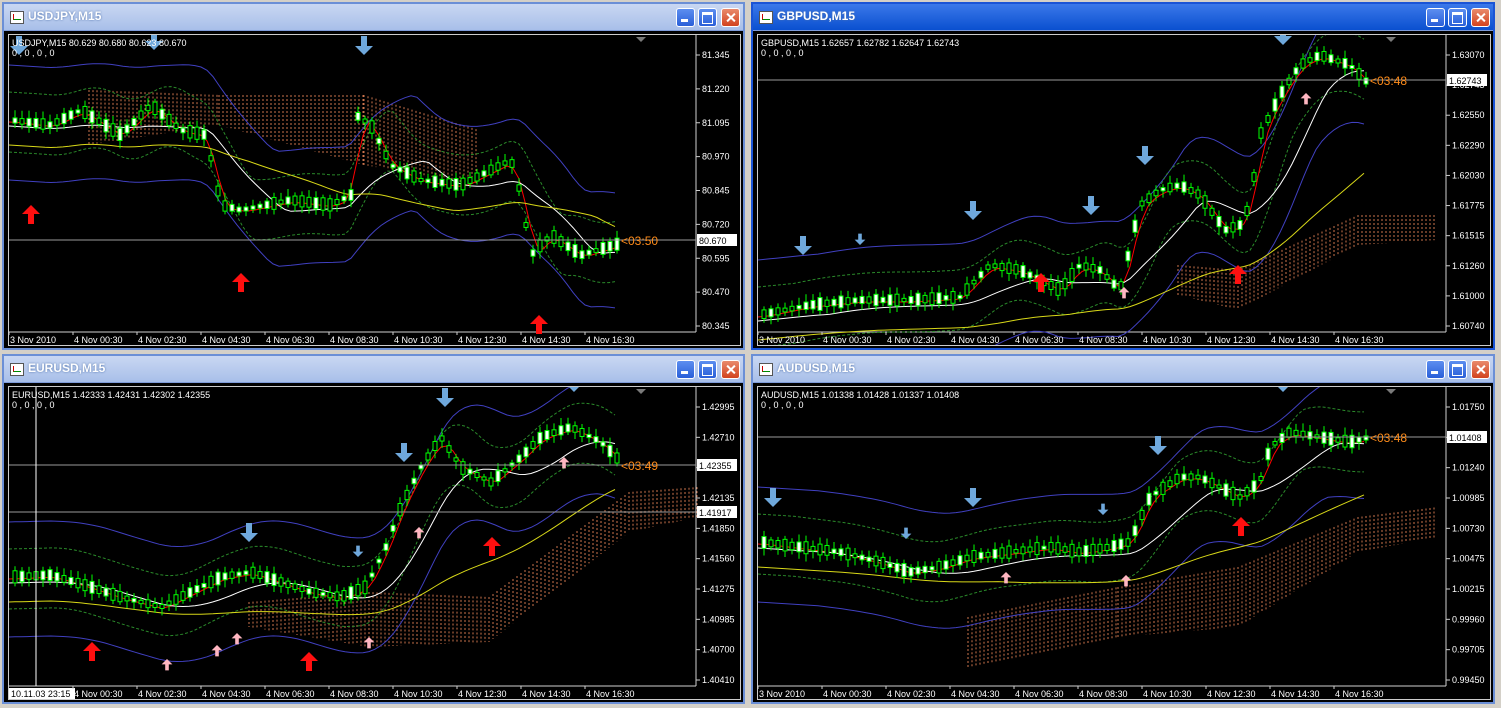 The height and width of the screenshot is (708, 1501). What do you see at coordinates (1295, 694) in the screenshot?
I see `time-tick-label: 4 Nov 14:30` at bounding box center [1295, 694].